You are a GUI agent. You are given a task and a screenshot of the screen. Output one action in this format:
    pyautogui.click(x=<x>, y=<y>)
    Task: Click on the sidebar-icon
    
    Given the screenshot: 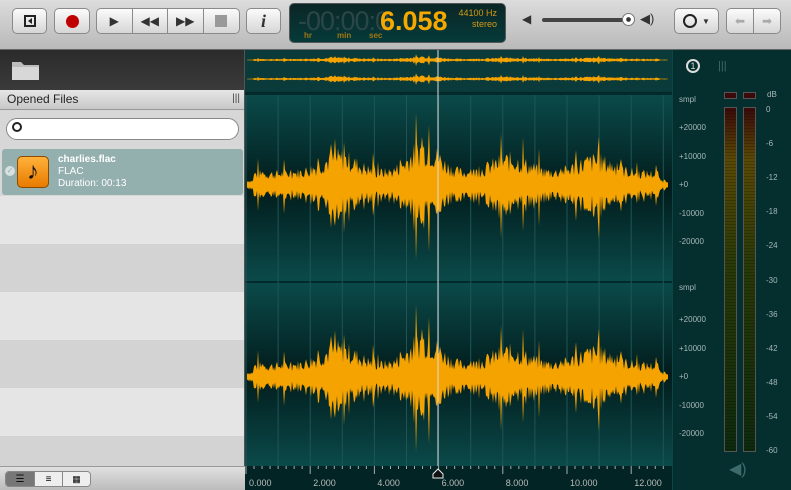 What is the action you would take?
    pyautogui.click(x=29, y=21)
    